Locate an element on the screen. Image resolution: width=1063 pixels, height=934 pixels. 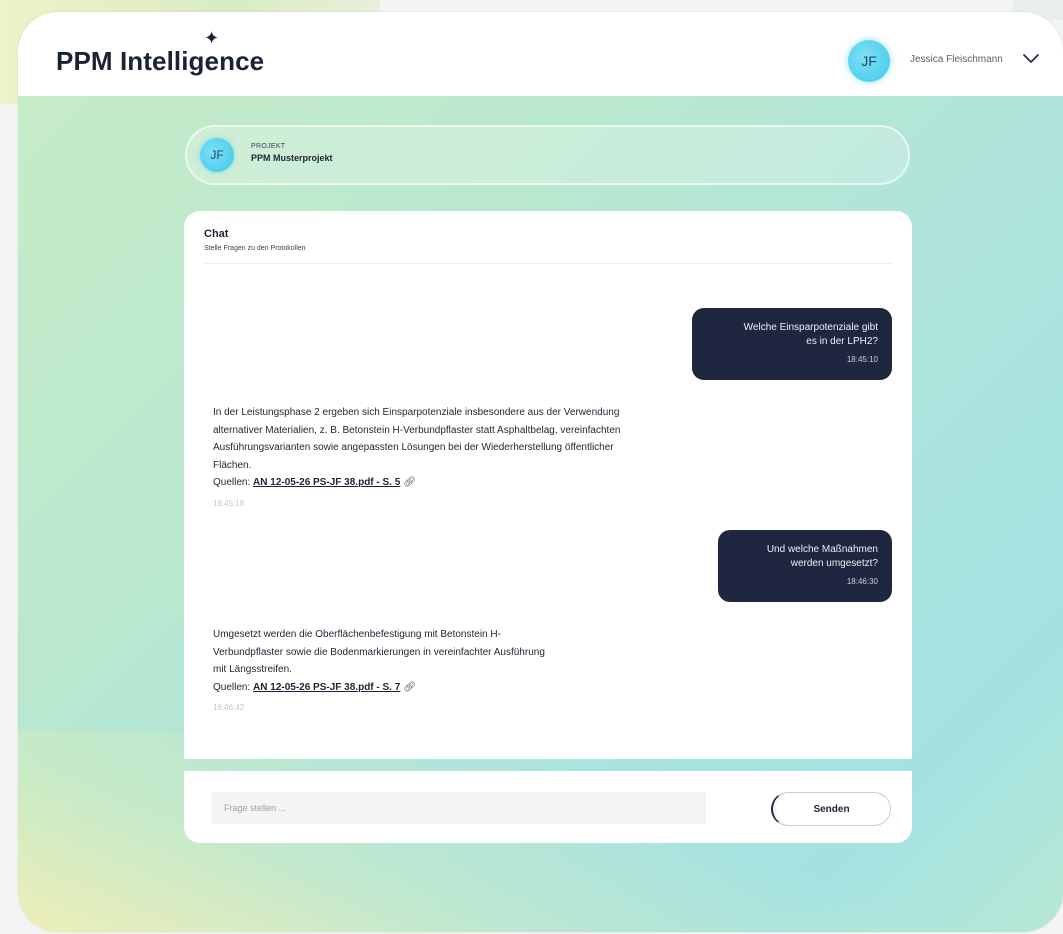
chat-title: Chat is located at coordinates (216, 234).